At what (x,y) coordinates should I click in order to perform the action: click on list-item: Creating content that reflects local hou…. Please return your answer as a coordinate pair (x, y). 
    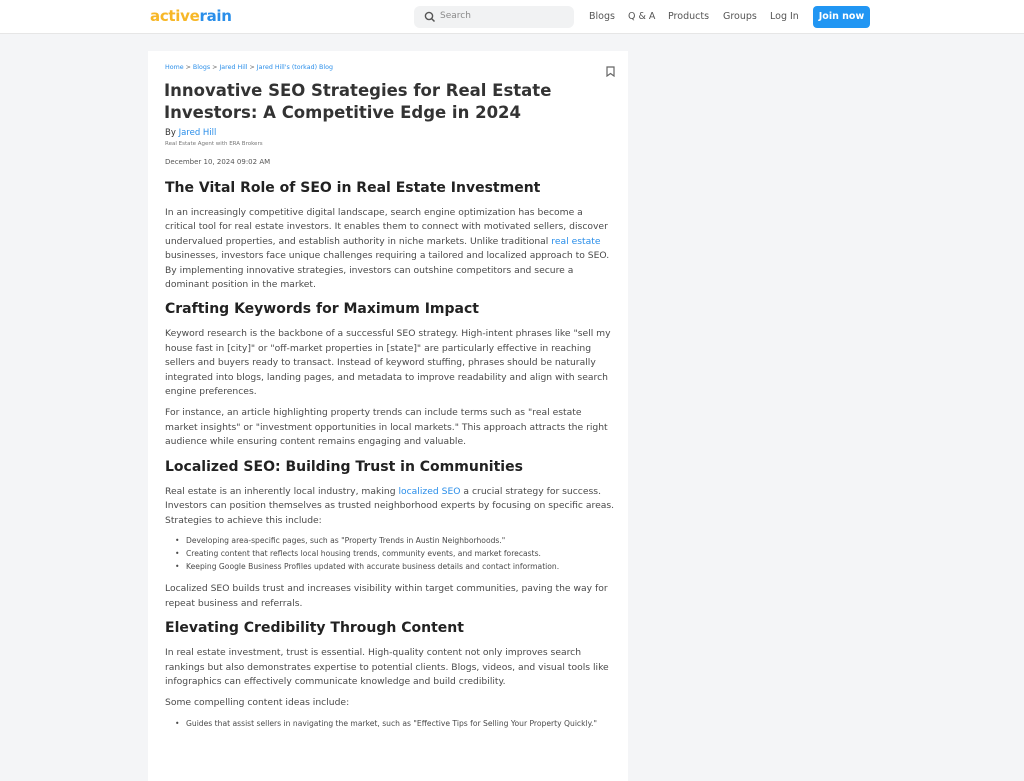
    Looking at the image, I should click on (390, 554).